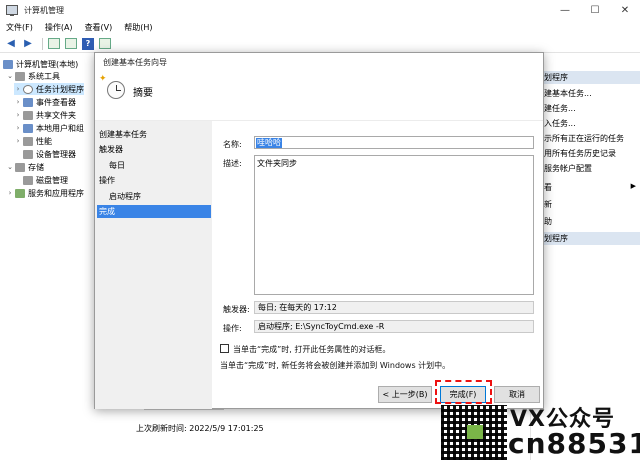  What do you see at coordinates (574, 443) in the screenshot?
I see `watermark-line2: cn88531` at bounding box center [574, 443].